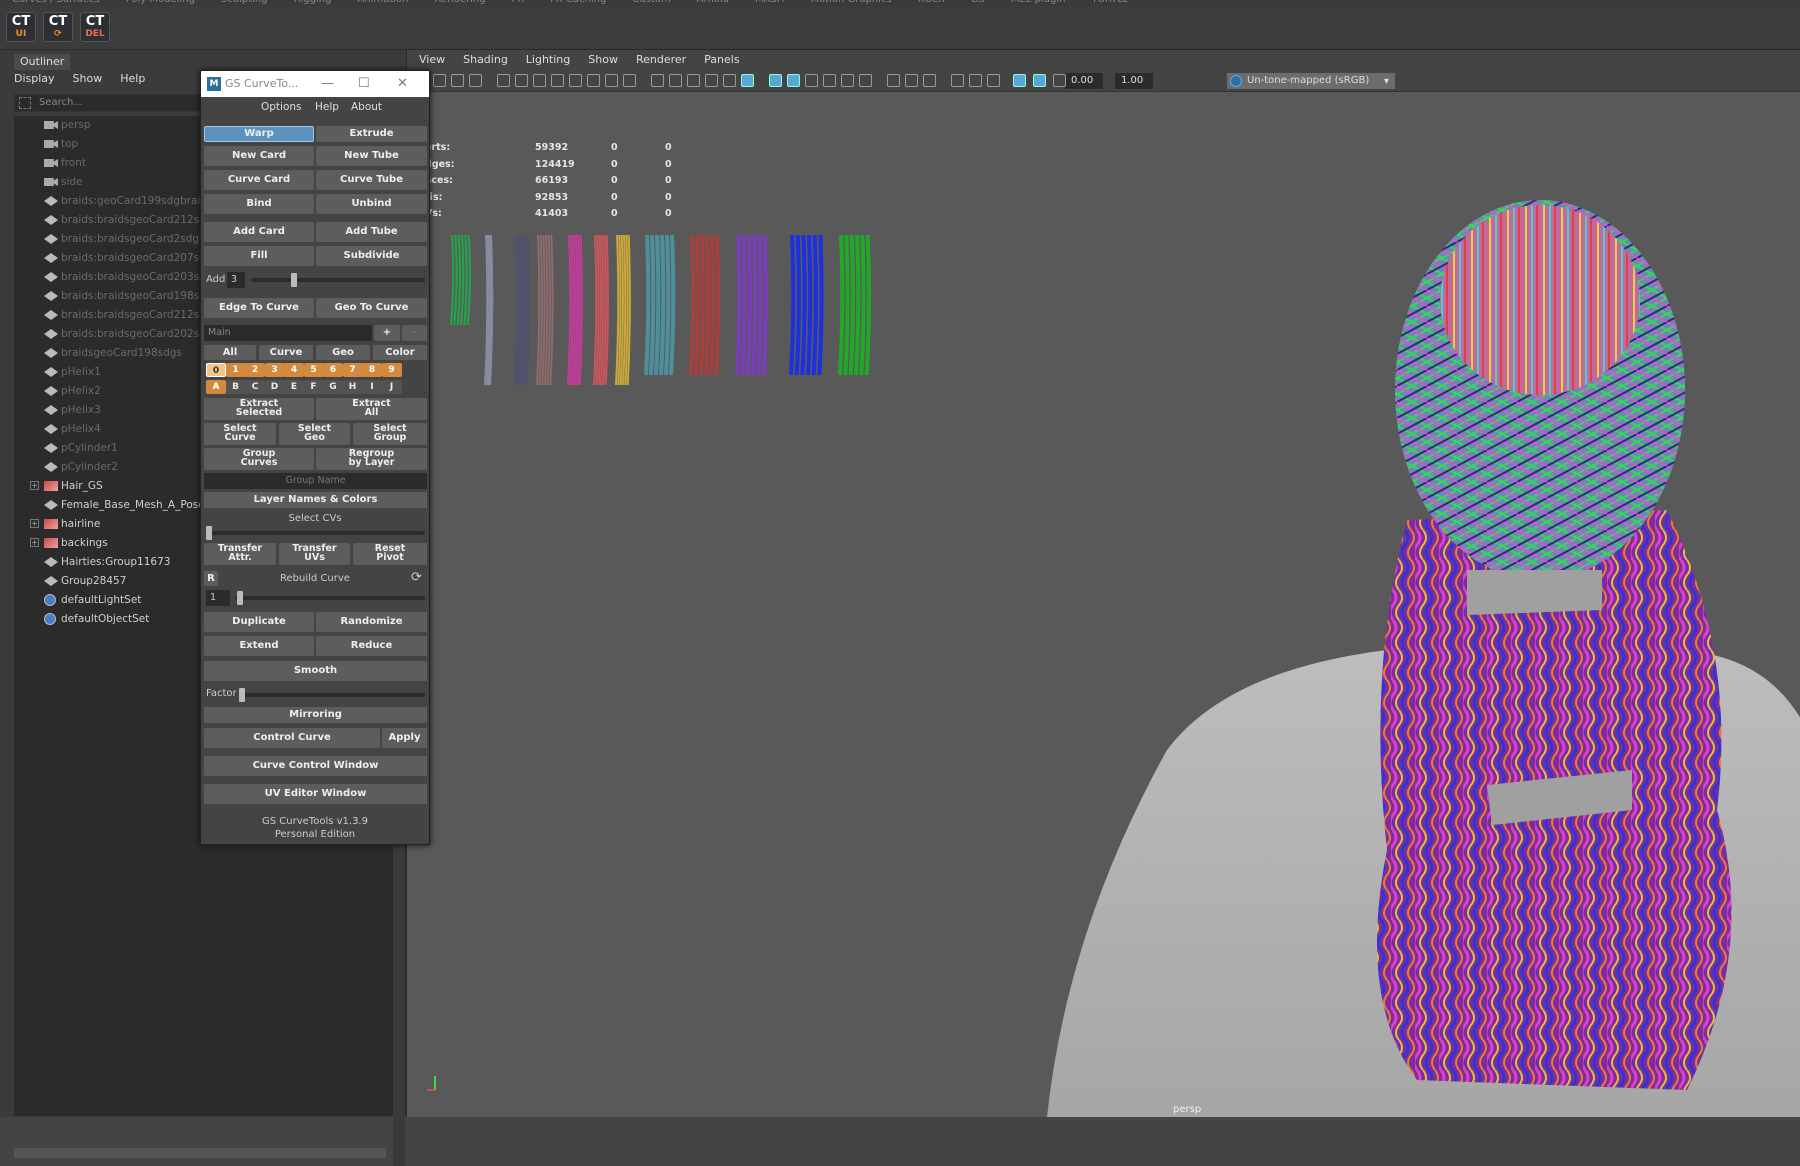 Image resolution: width=1800 pixels, height=1166 pixels. I want to click on layer-number-button: 9, so click(391, 370).